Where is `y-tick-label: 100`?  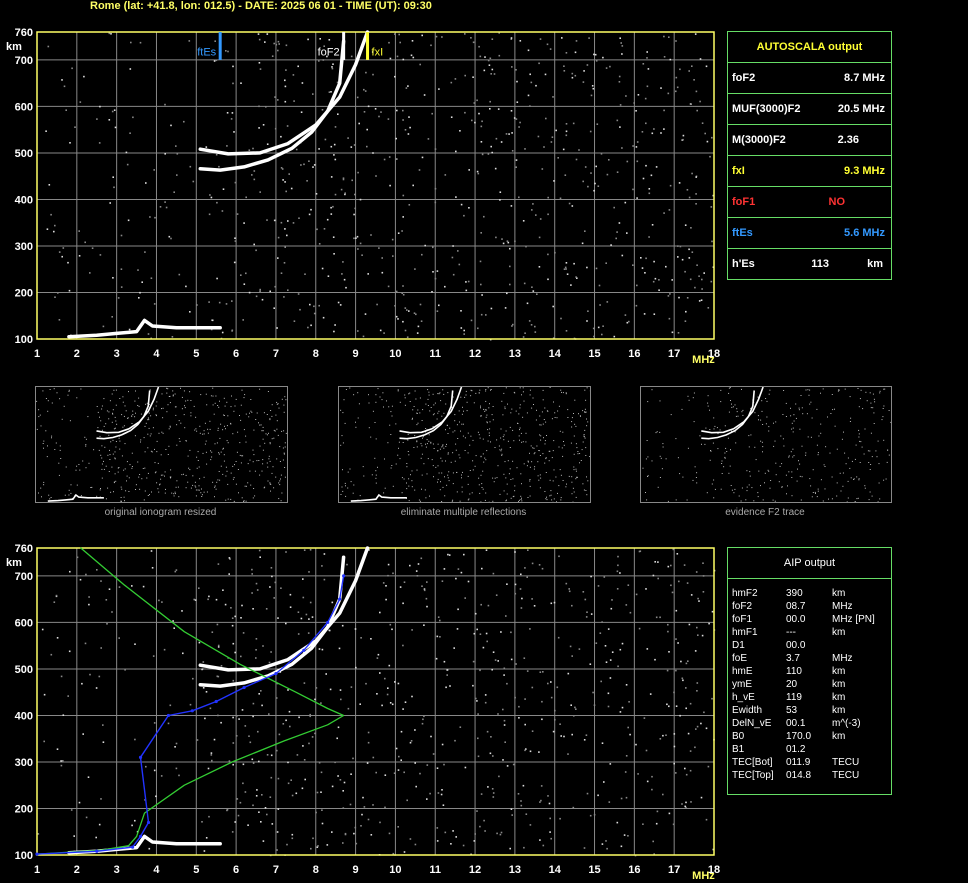 y-tick-label: 100 is located at coordinates (24, 856).